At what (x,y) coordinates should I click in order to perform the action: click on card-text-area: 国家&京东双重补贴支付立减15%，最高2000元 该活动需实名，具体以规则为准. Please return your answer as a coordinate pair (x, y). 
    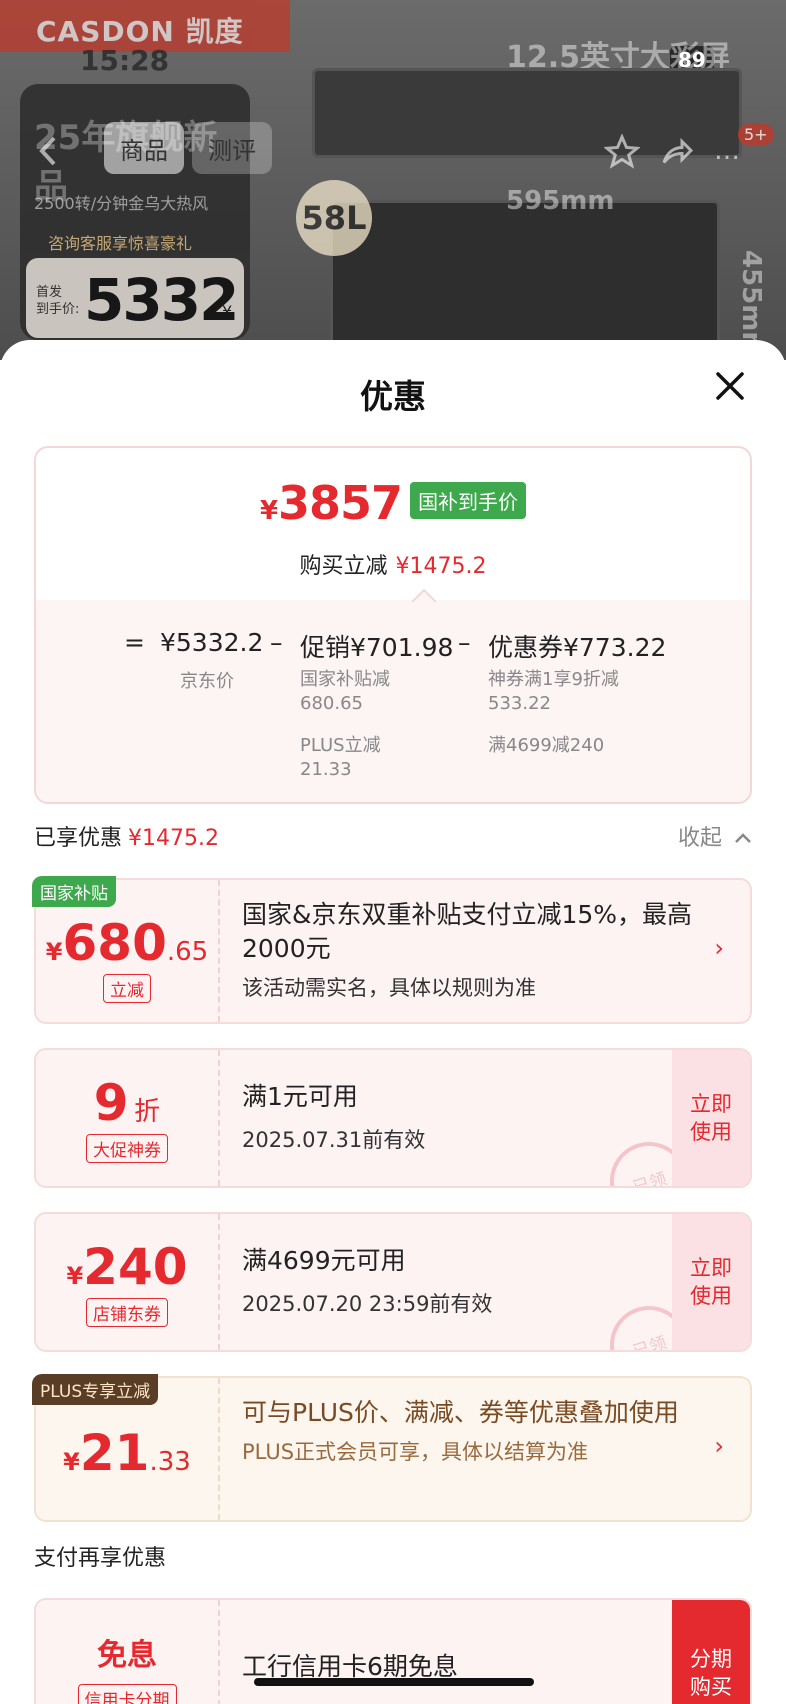
    Looking at the image, I should click on (477, 941).